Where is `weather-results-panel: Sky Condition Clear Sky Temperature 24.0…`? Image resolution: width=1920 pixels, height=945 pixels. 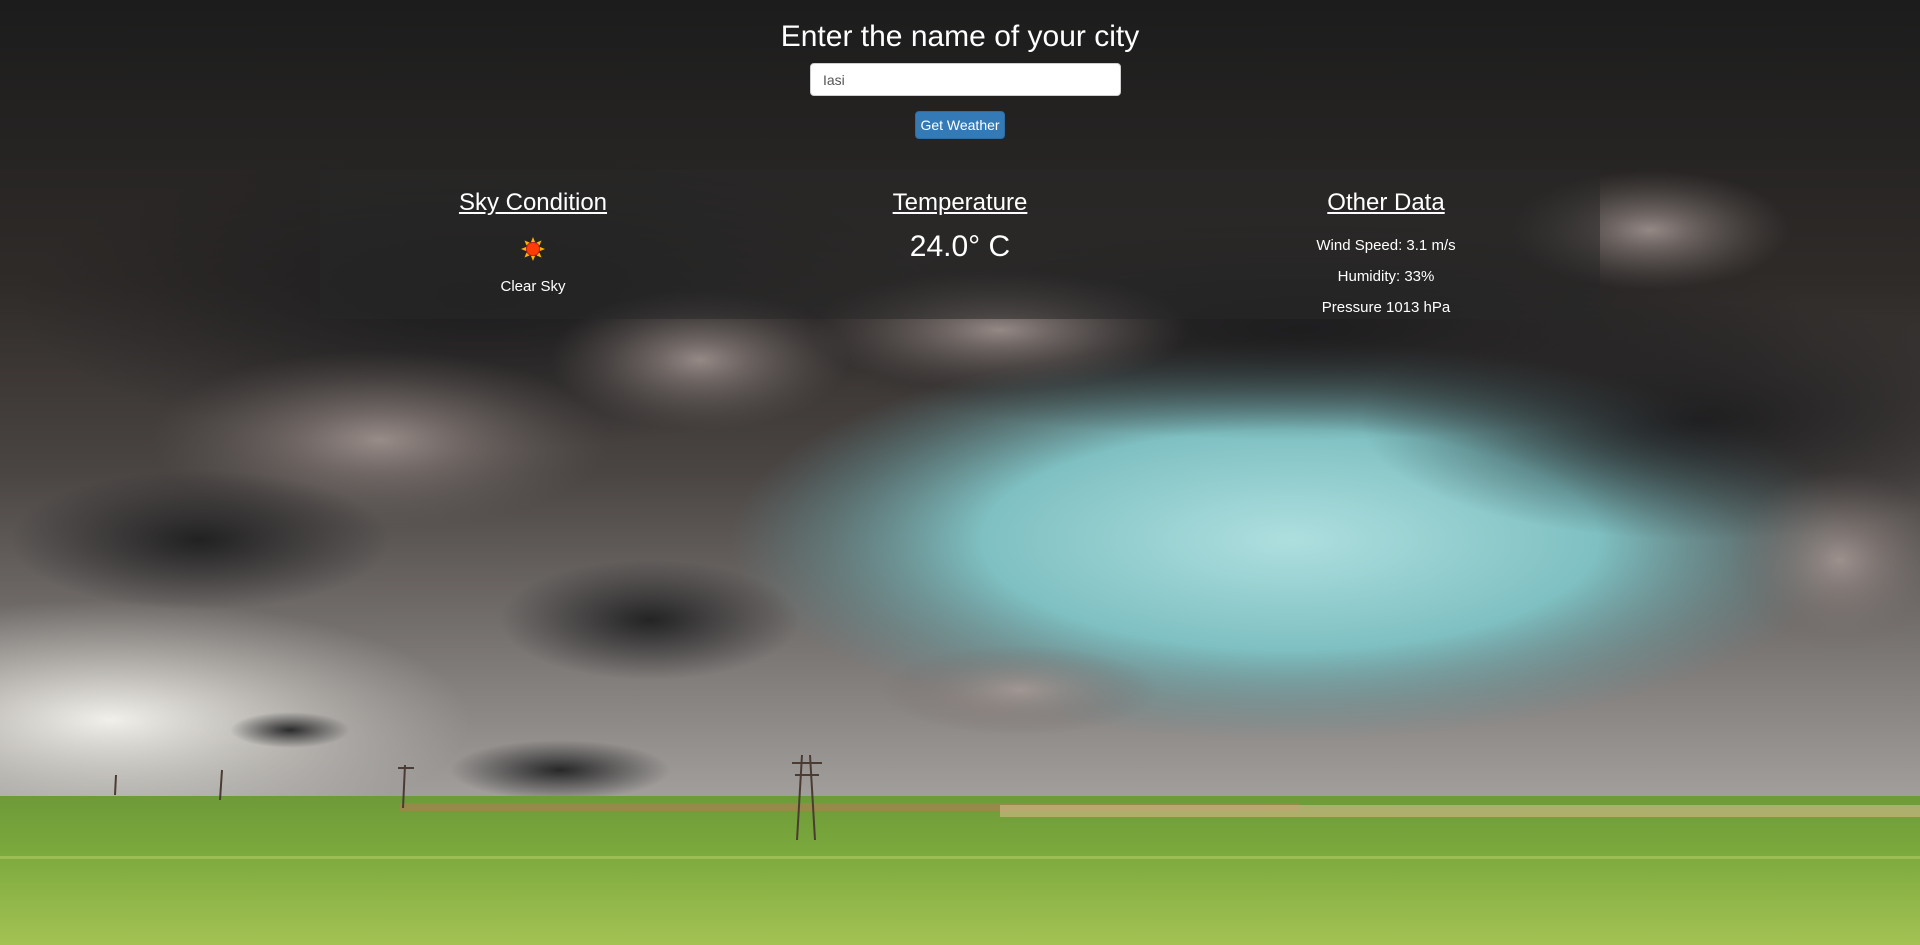
weather-results-panel: Sky Condition Clear Sky Temperature 24.0… is located at coordinates (960, 244).